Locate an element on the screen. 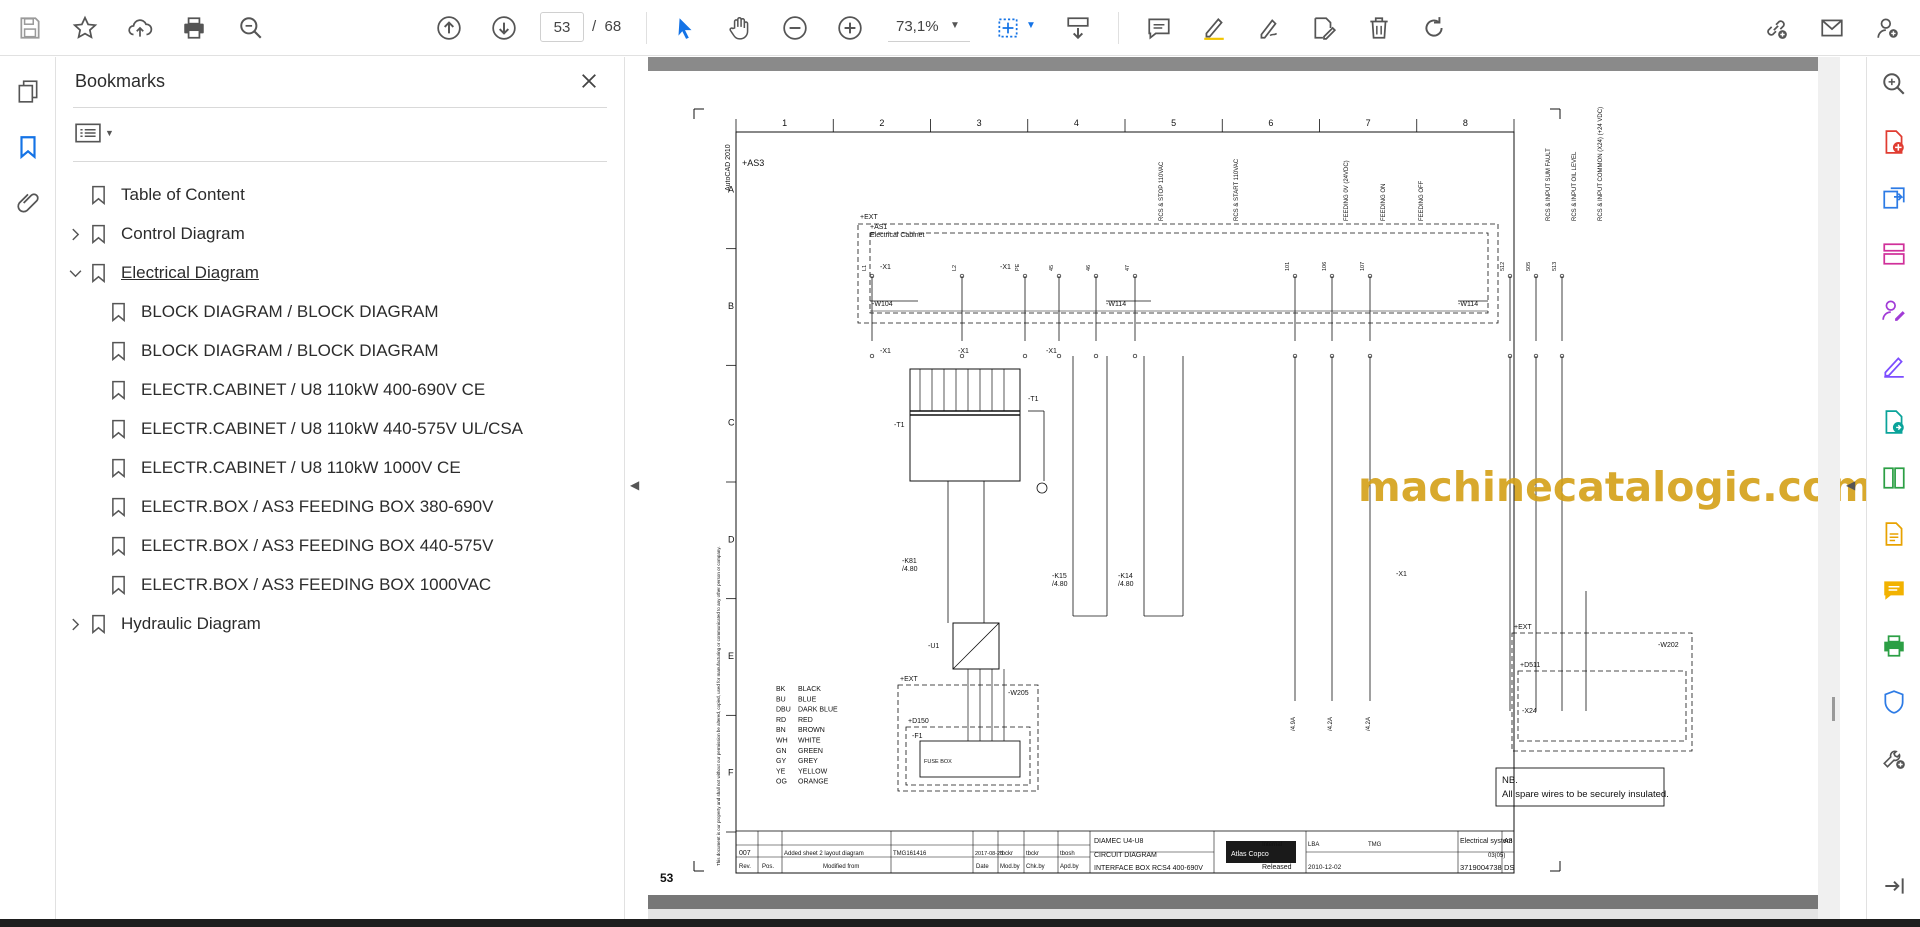  bookmark-options-button: ▼ is located at coordinates (98, 133).